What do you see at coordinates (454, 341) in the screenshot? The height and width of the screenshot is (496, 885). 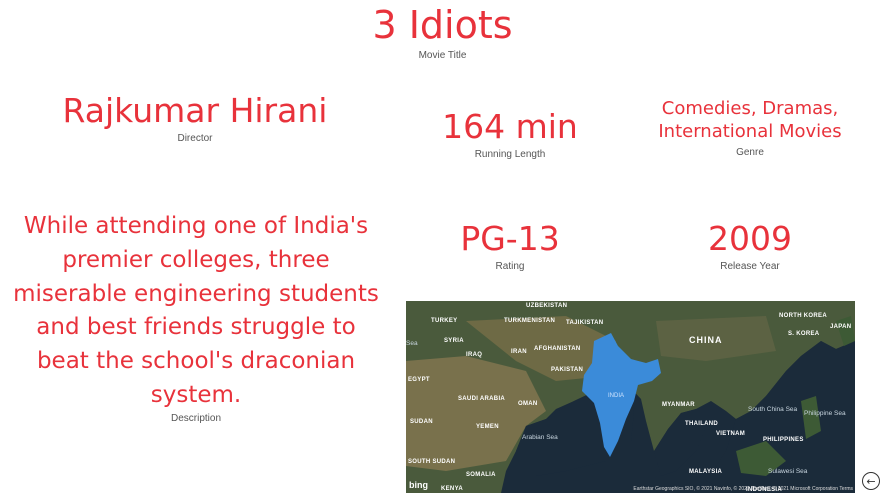 I see `map-label-syria: SYRIA` at bounding box center [454, 341].